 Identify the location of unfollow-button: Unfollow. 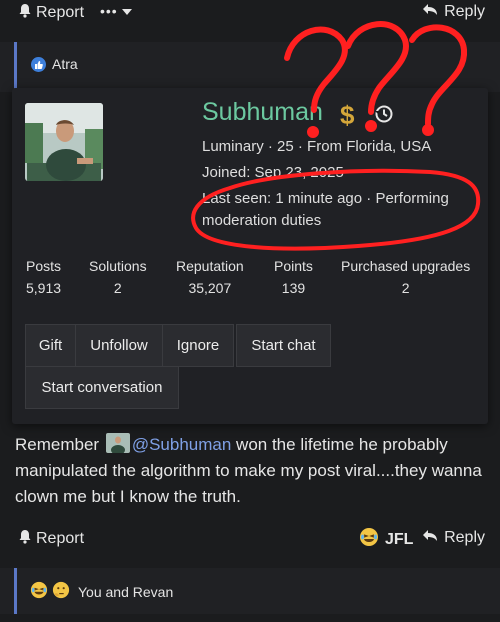
(119, 345).